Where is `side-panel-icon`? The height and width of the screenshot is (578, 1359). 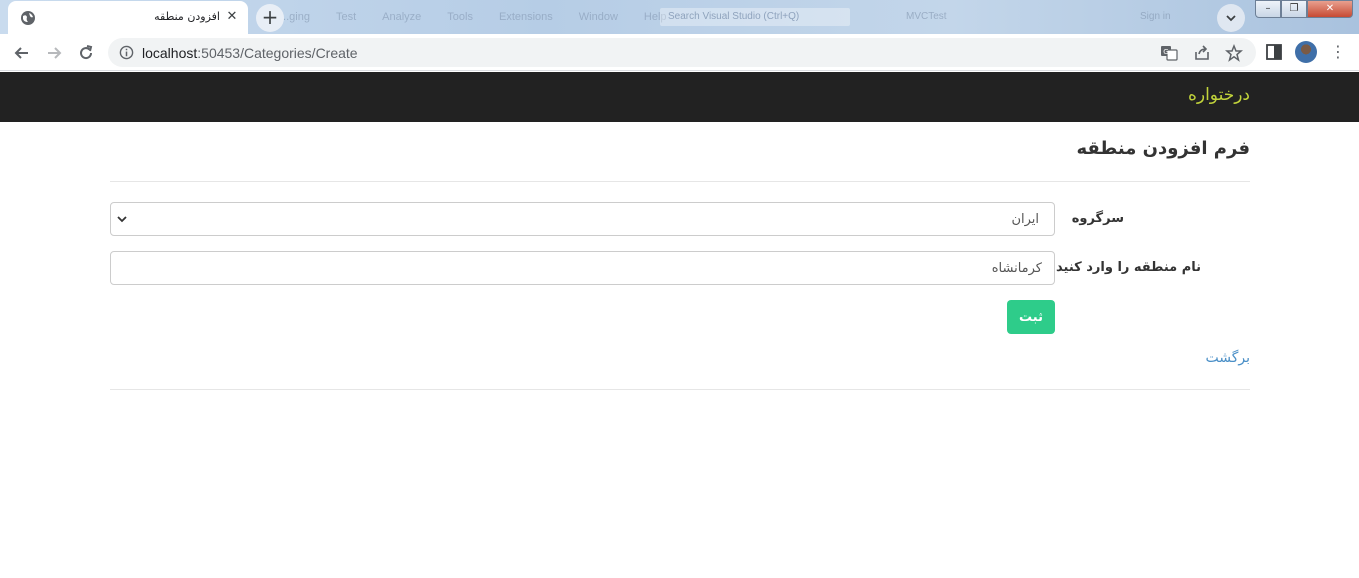
side-panel-icon is located at coordinates (1274, 52).